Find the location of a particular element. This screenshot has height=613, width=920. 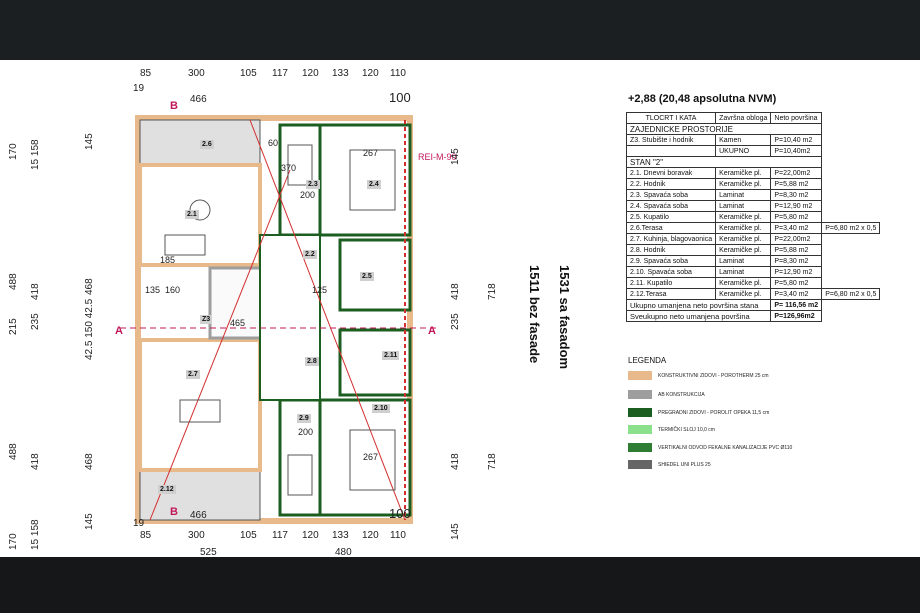

cell: P= 116,56 m2 is located at coordinates (796, 305).